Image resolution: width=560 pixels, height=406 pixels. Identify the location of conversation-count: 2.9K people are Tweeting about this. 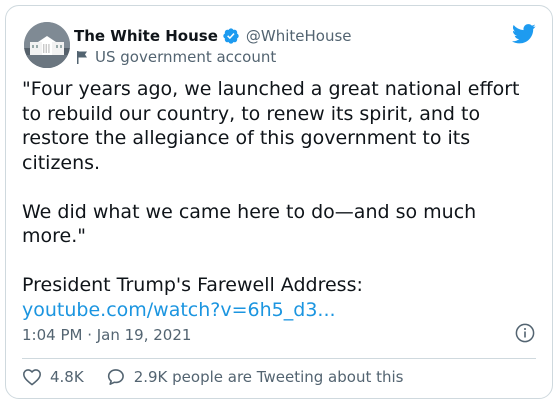
(268, 377).